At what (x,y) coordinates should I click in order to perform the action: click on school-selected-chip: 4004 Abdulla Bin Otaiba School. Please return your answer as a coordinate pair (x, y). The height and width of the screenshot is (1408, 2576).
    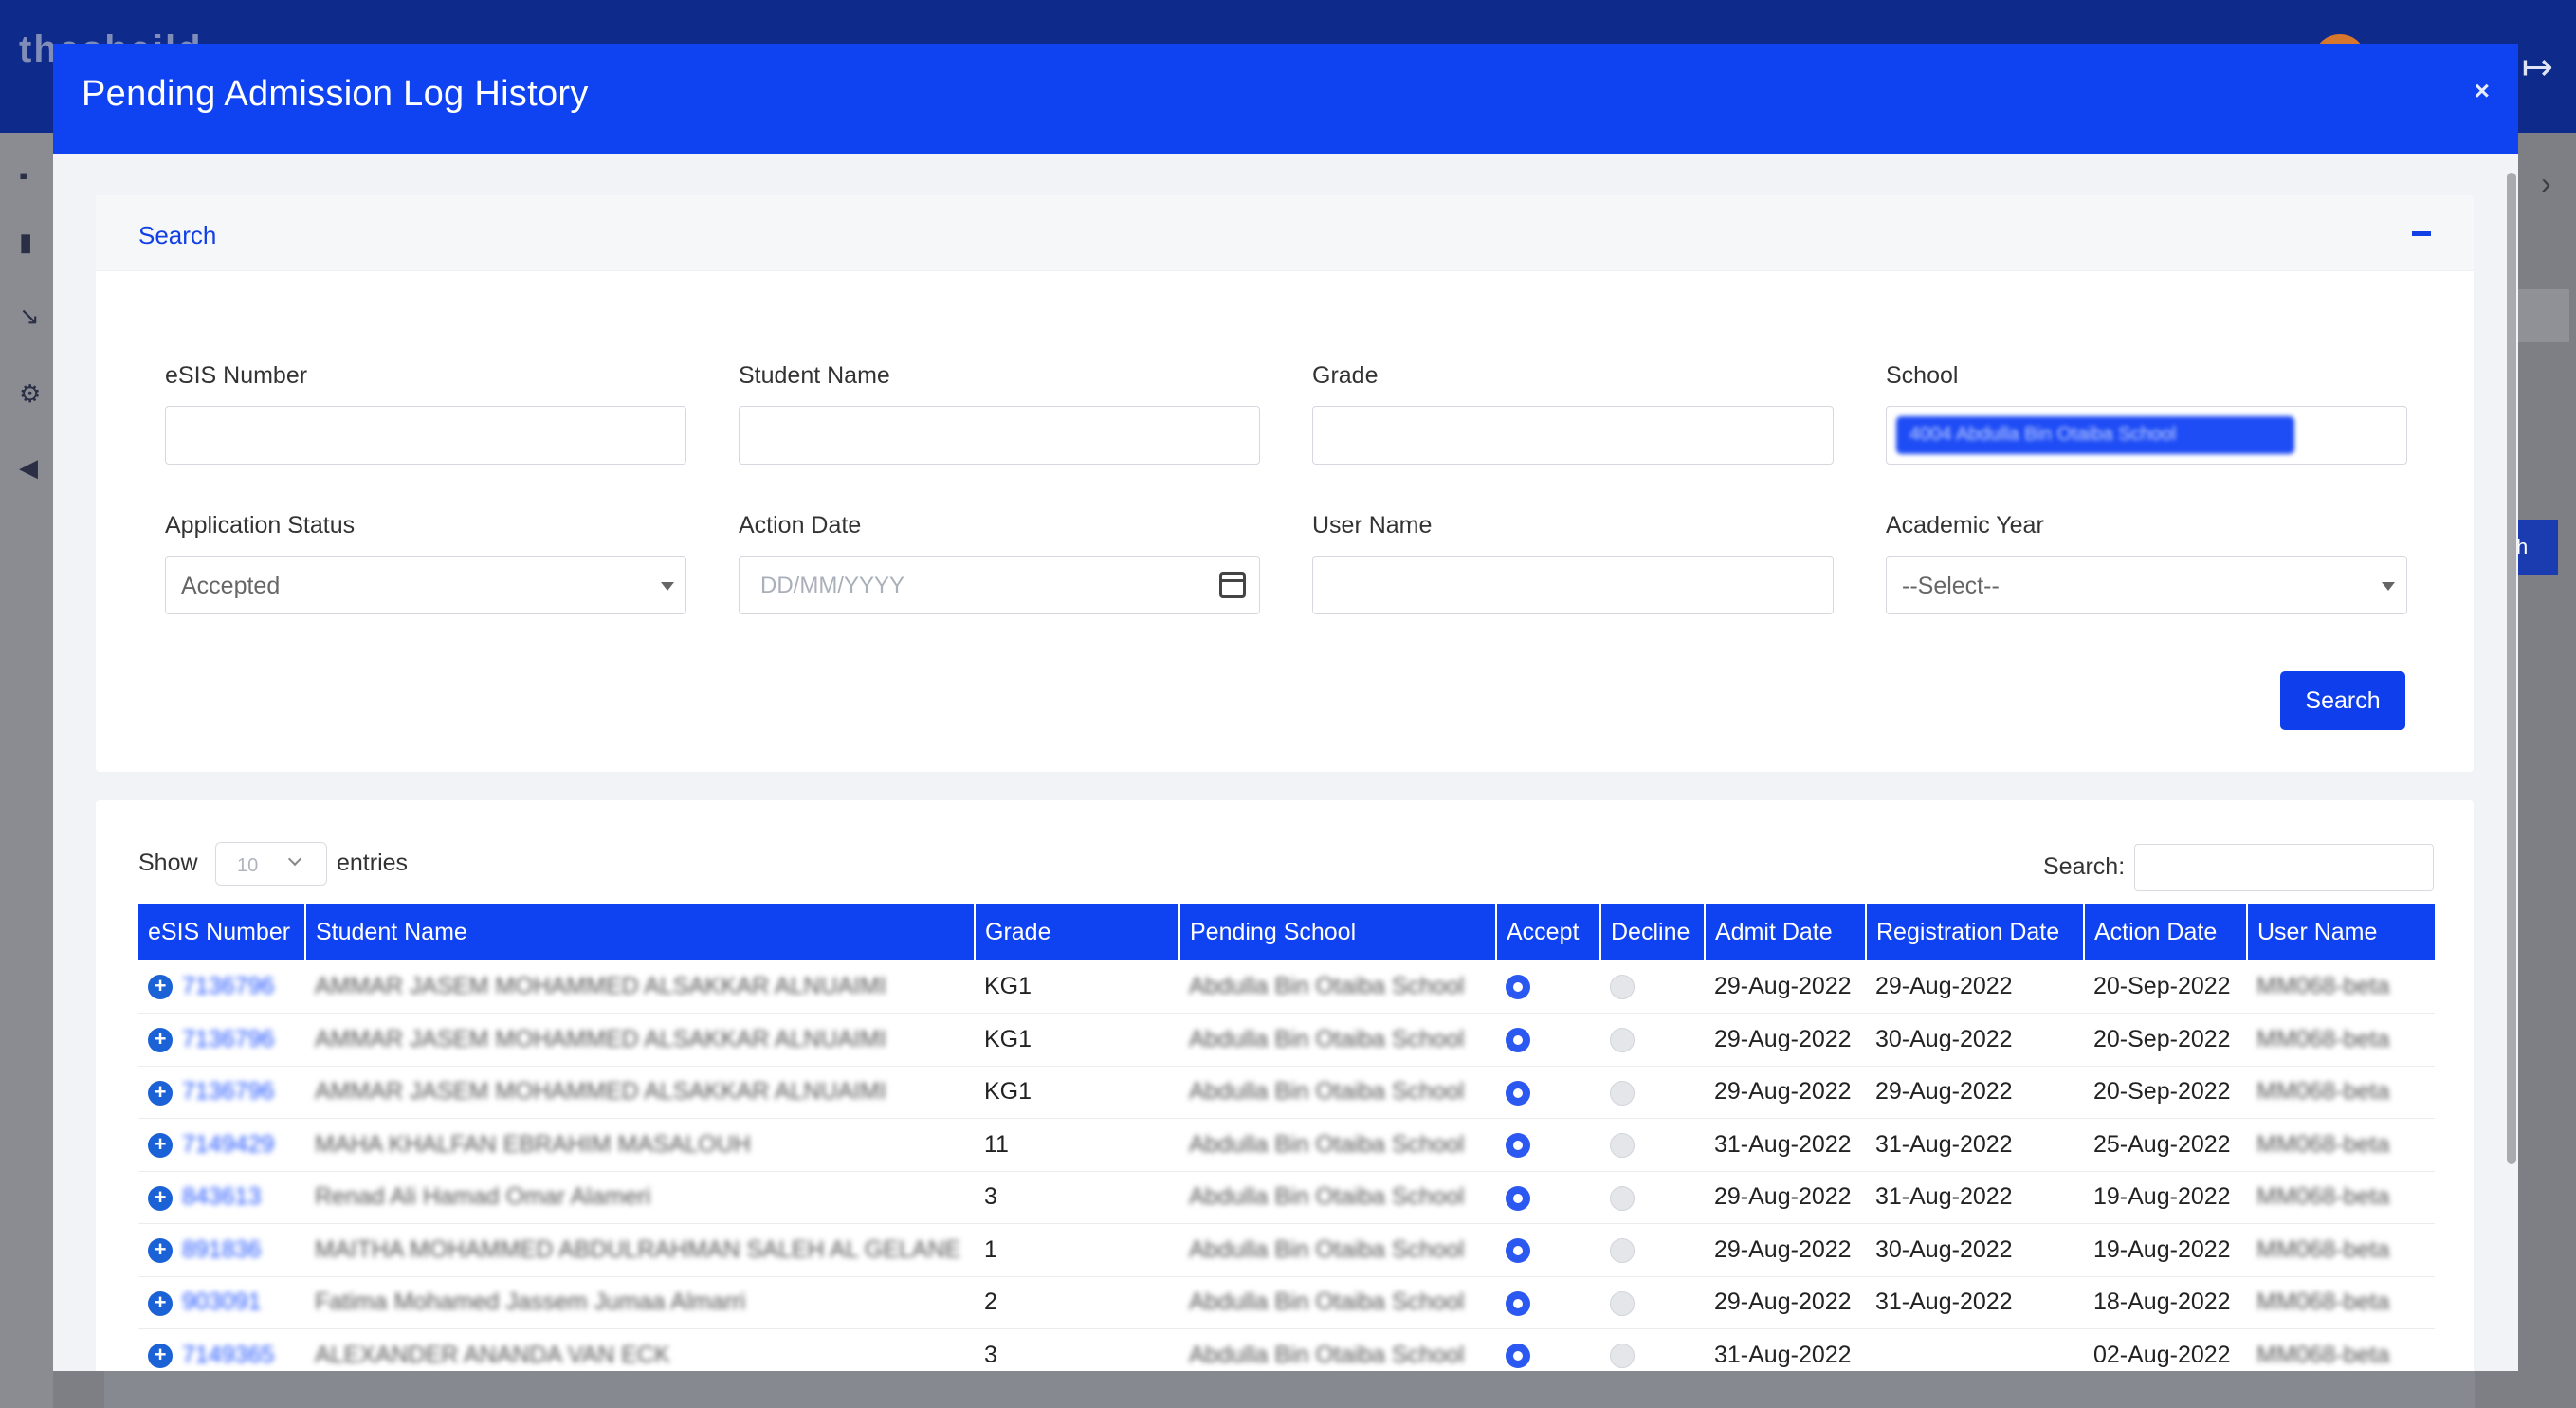
    Looking at the image, I should click on (2095, 435).